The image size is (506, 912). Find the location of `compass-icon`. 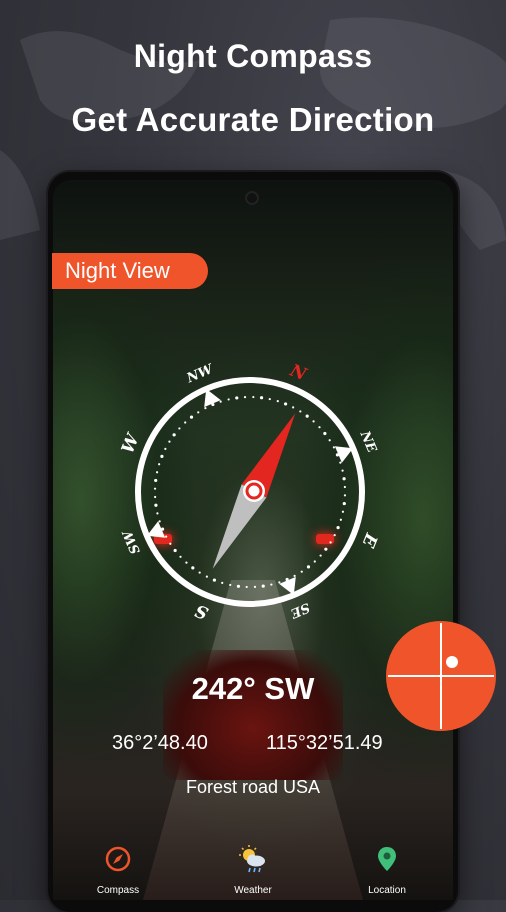

compass-icon is located at coordinates (118, 859).